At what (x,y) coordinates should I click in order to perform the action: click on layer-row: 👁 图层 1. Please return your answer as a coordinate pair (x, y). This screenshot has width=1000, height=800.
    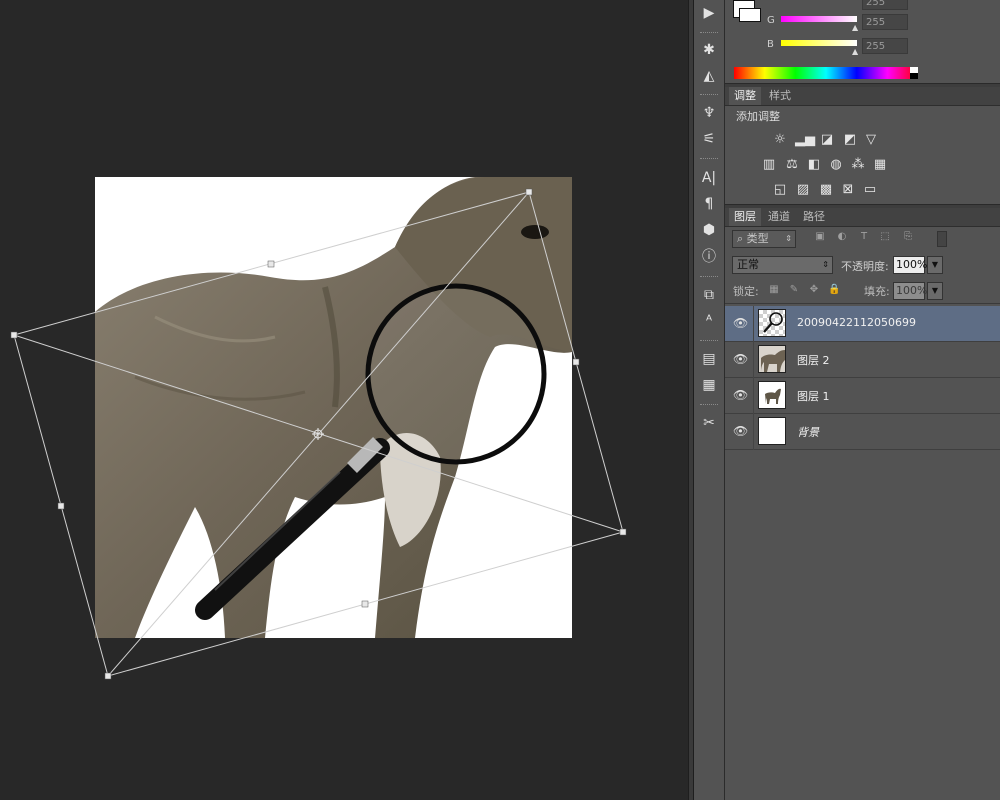
    Looking at the image, I should click on (862, 396).